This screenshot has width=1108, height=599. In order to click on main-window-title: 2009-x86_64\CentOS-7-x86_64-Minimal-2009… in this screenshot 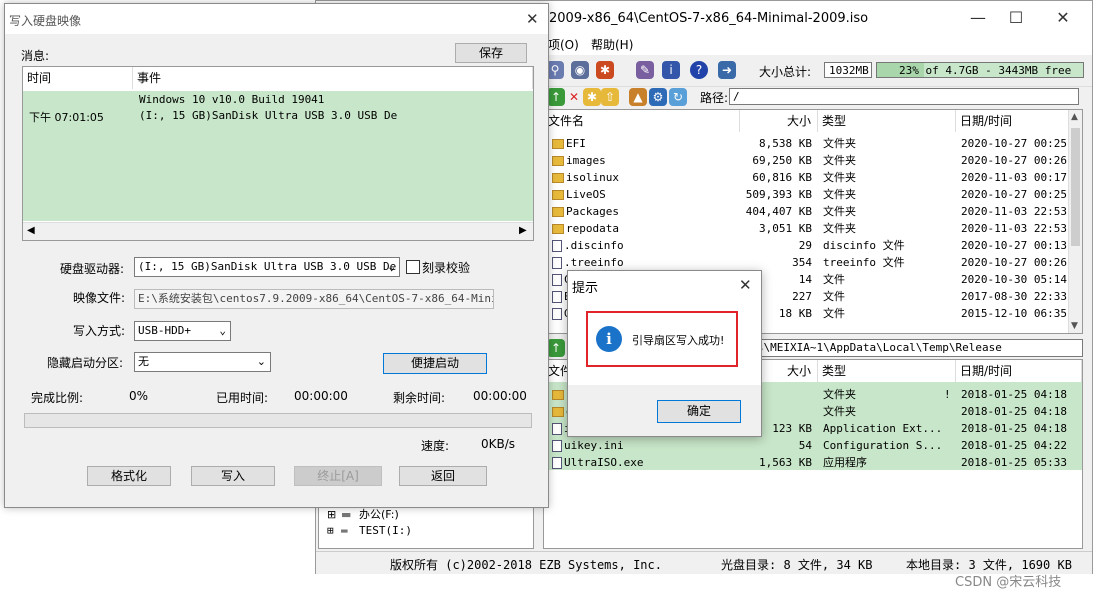, I will do `click(709, 18)`.